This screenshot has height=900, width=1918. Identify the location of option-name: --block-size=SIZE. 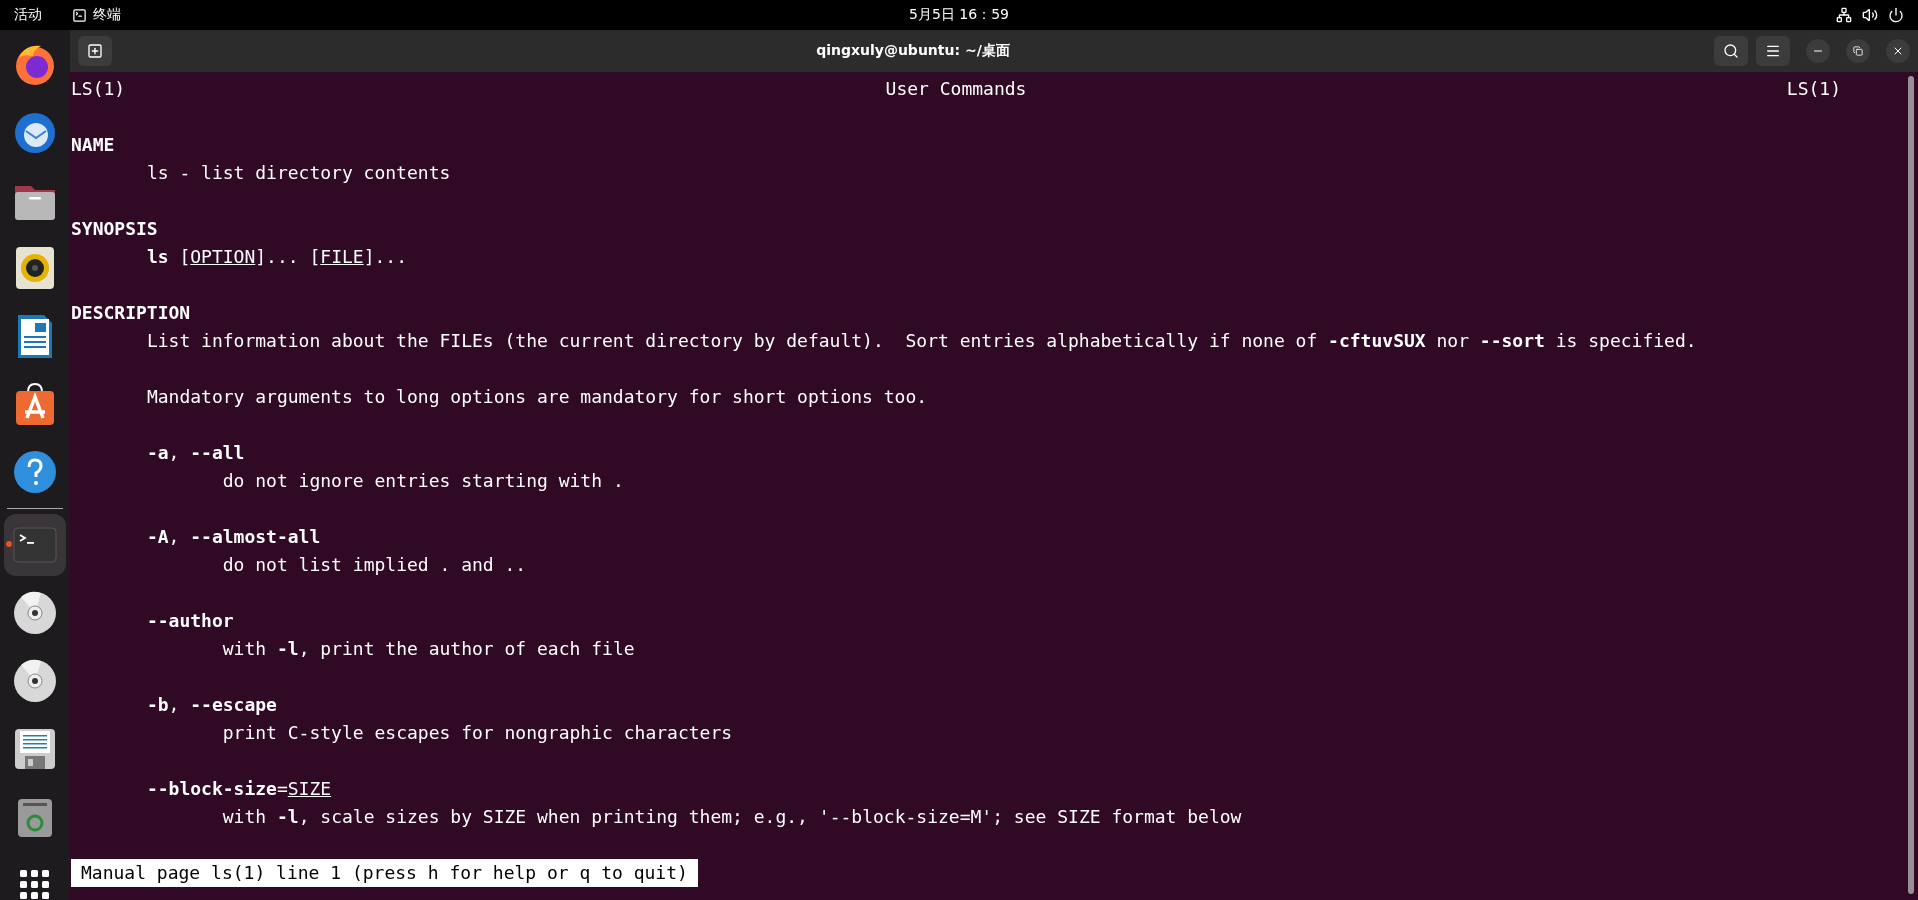
(238, 789).